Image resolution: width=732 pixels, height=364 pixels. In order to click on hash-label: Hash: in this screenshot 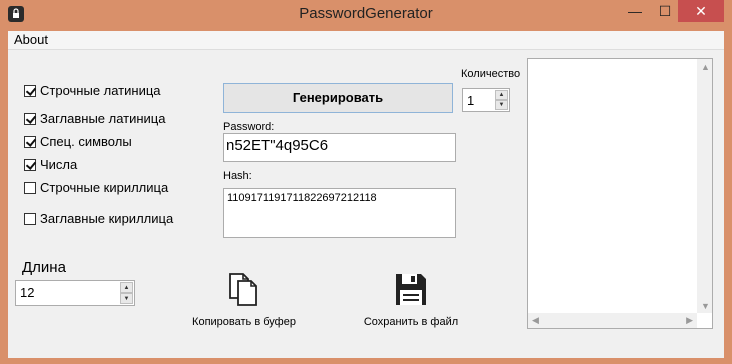, I will do `click(237, 176)`.